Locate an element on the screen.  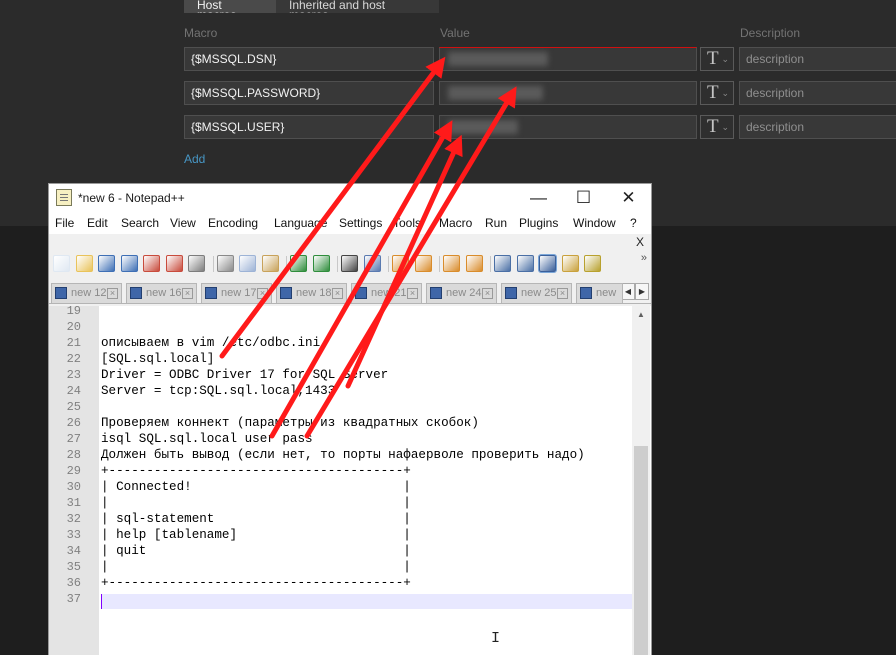
menu-item-edit: Edit is located at coordinates (97, 223).